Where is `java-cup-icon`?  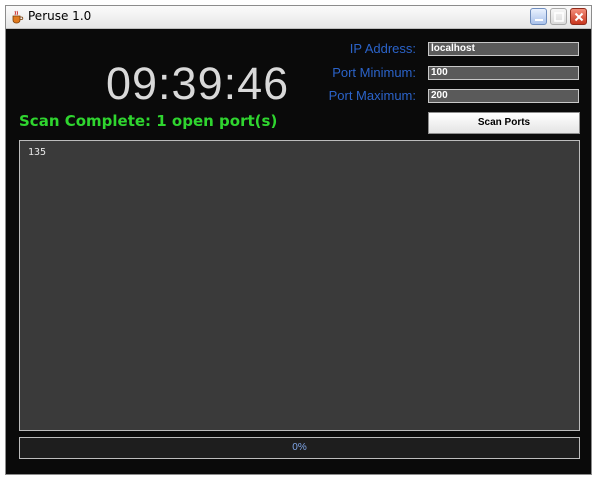
java-cup-icon is located at coordinates (18, 17).